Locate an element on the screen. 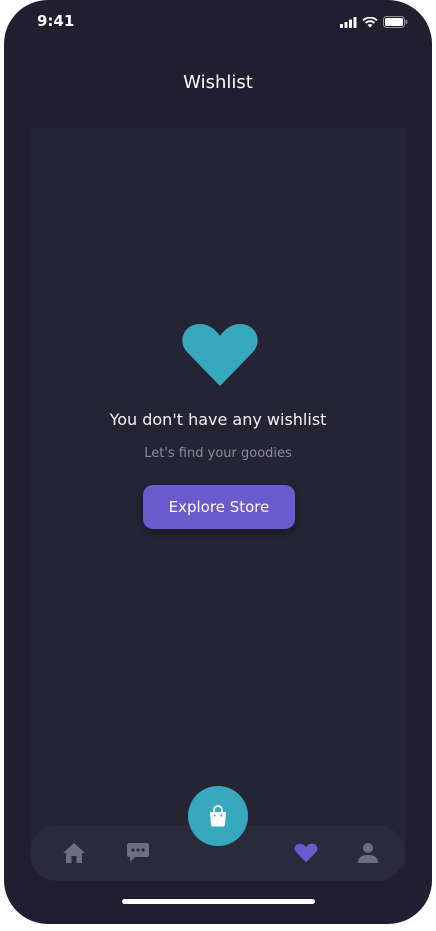 The height and width of the screenshot is (931, 436). profile-icon is located at coordinates (368, 853).